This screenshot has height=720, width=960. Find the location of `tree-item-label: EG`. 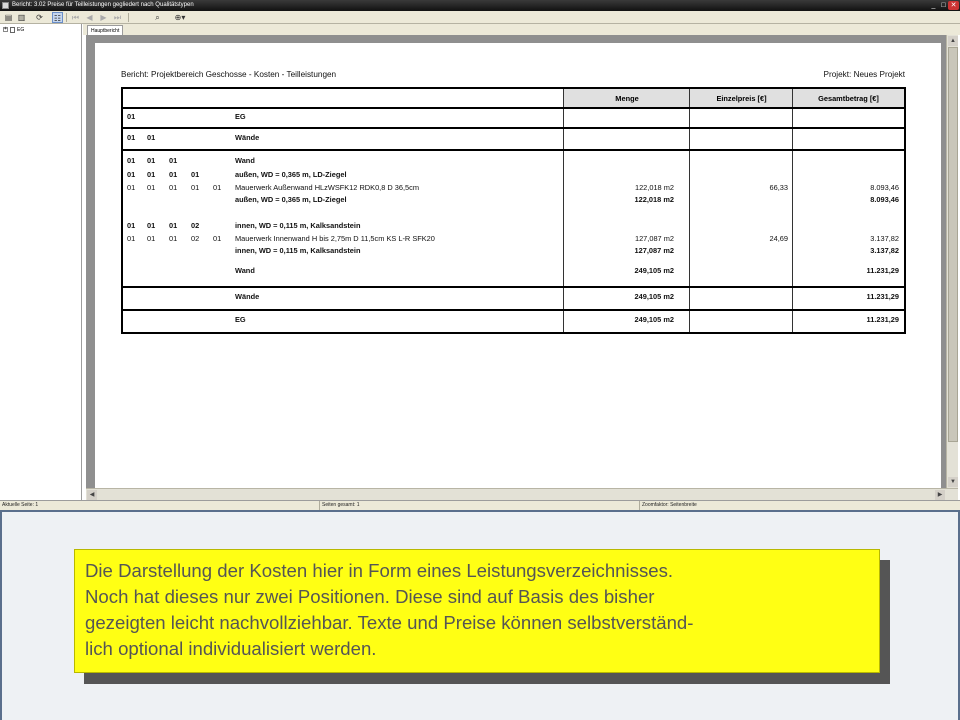

tree-item-label: EG is located at coordinates (21, 30).